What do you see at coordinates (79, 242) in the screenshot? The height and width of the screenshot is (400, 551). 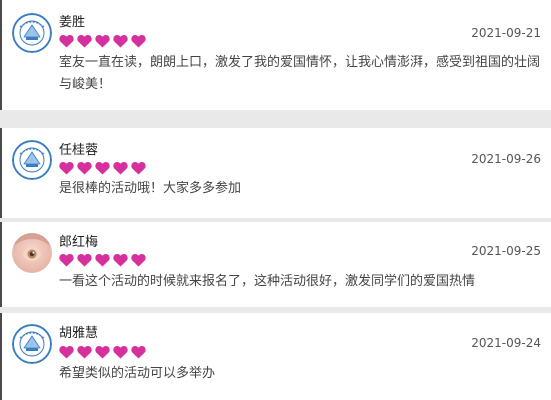 I see `commenter-name: 郎红梅` at bounding box center [79, 242].